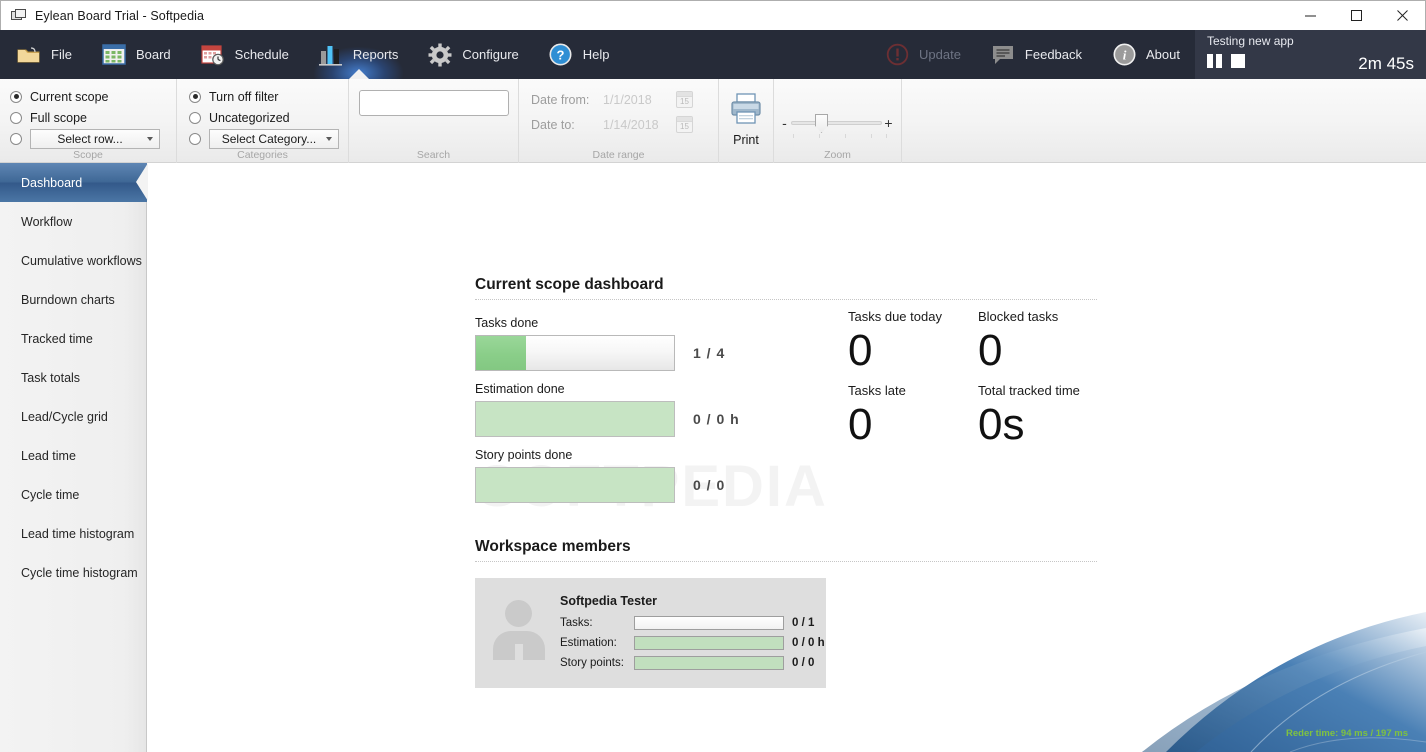  Describe the element at coordinates (1238, 61) in the screenshot. I see `stop-icon` at that location.